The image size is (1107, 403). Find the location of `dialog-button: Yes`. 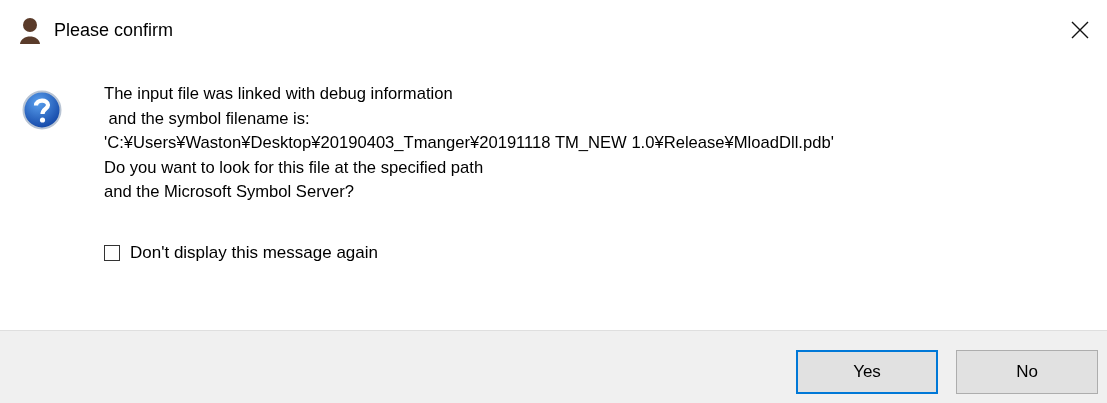

dialog-button: Yes is located at coordinates (867, 372).